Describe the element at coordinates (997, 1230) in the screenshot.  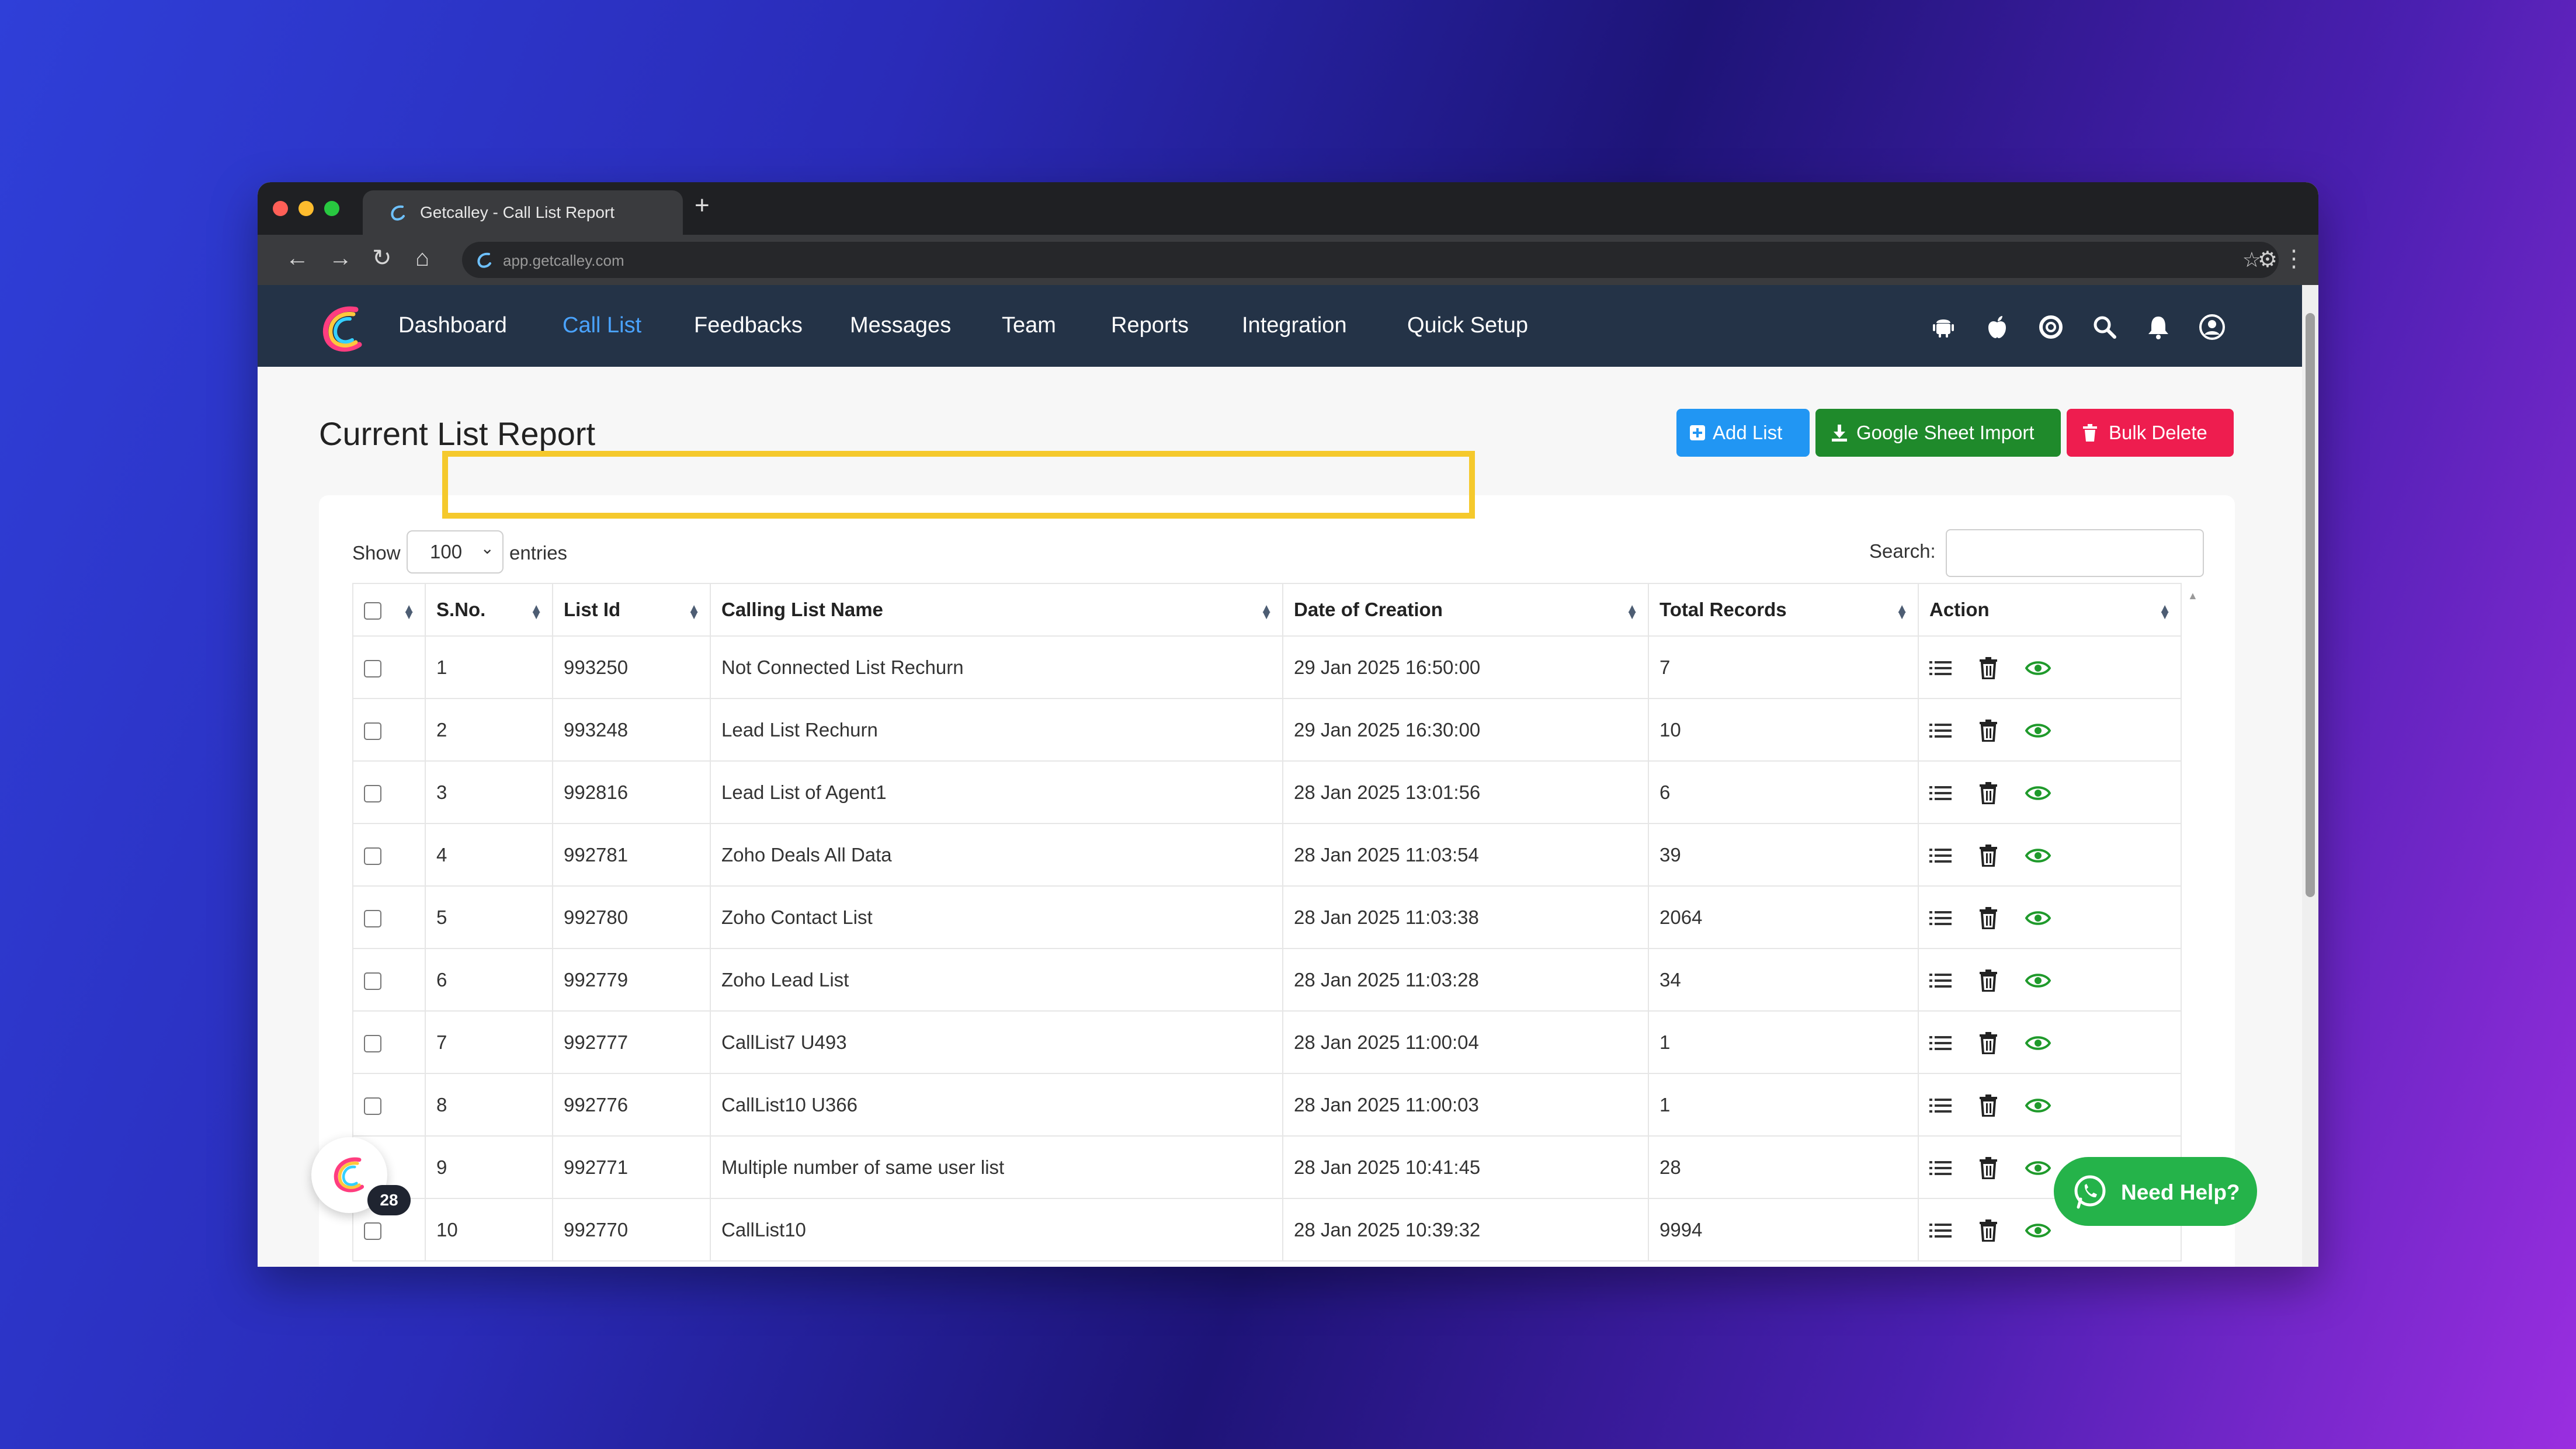
I see `calling-list-name-link: CallList10` at that location.